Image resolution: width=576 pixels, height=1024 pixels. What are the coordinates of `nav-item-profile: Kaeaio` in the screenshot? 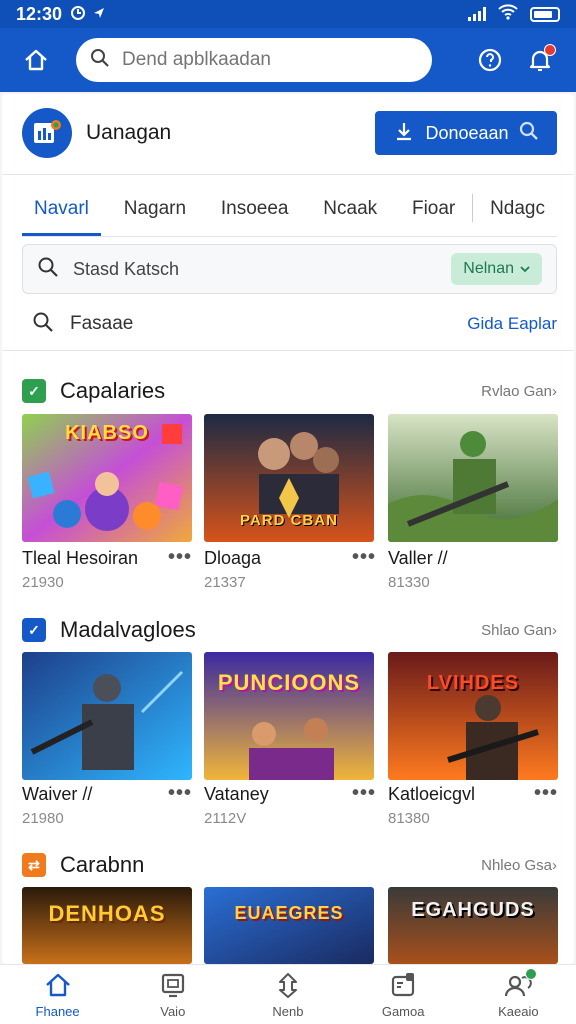 It's located at (518, 993).